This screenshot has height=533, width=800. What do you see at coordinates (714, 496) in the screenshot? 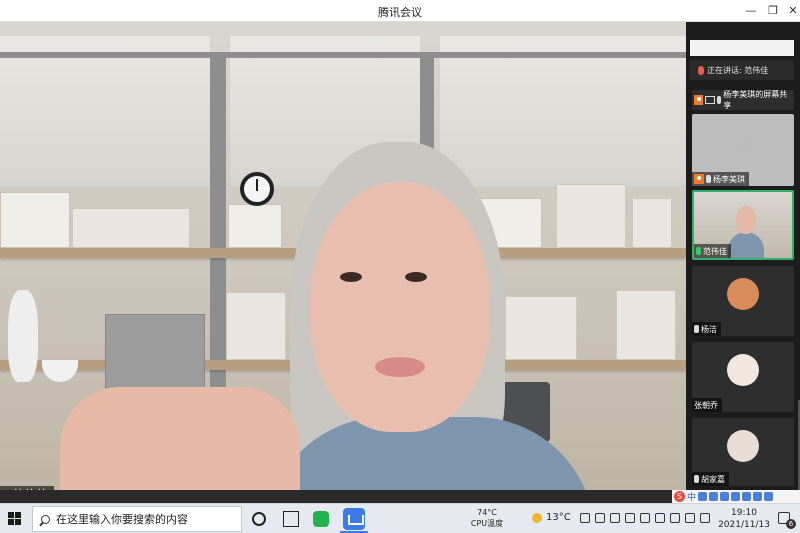
I see `emoji-icon` at bounding box center [714, 496].